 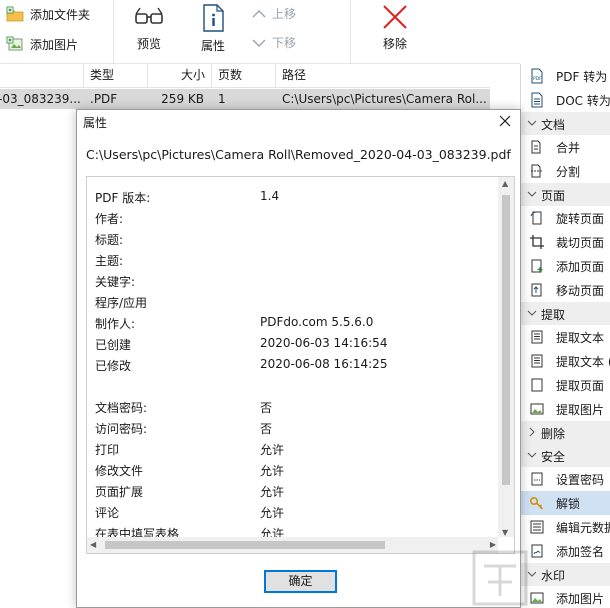 I want to click on scroll-up-arrow-icon: ▲, so click(x=505, y=183).